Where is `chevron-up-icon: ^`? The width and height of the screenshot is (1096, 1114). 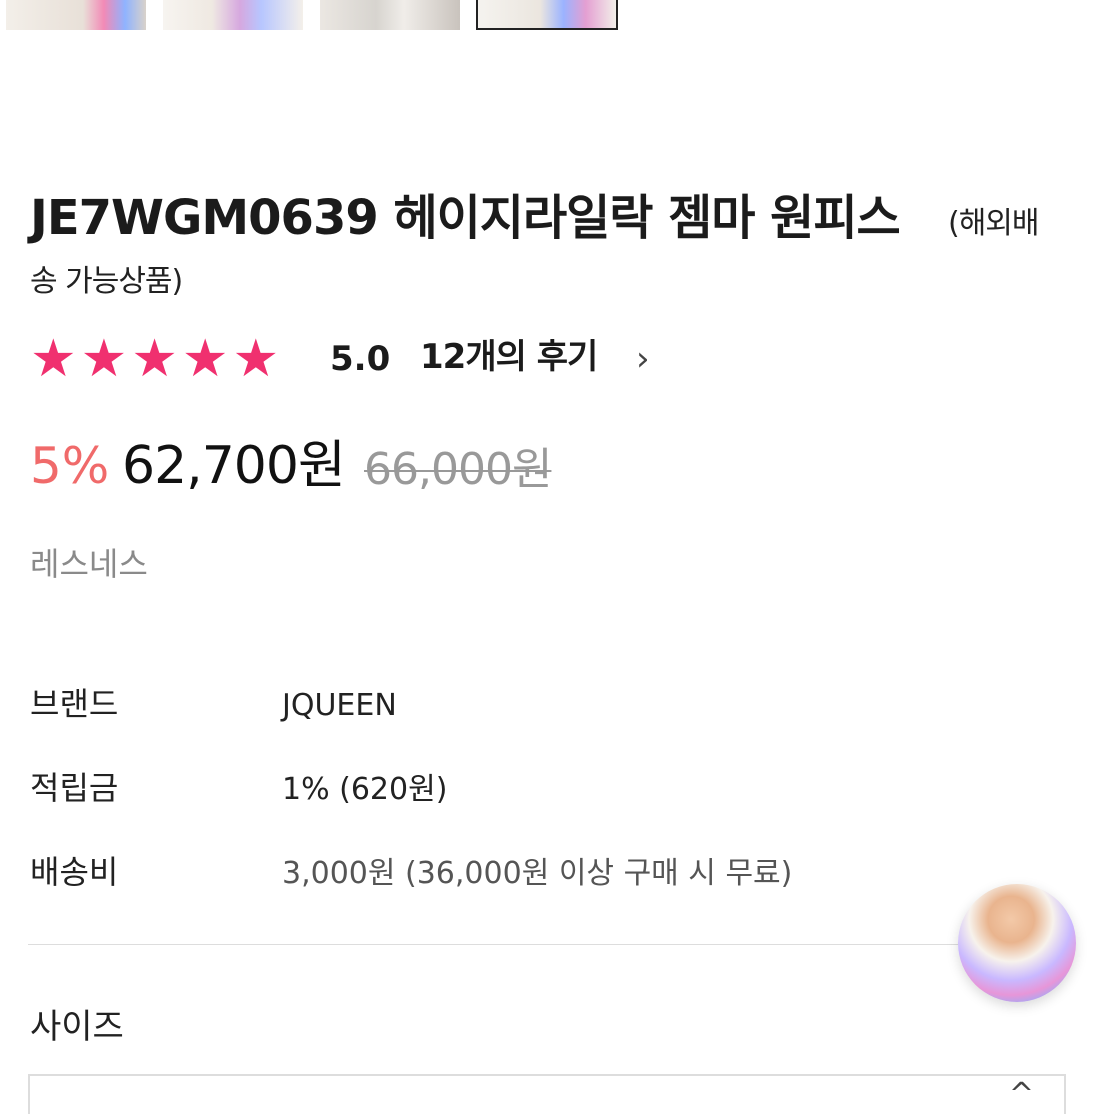
chevron-up-icon: ^ is located at coordinates (1021, 1095).